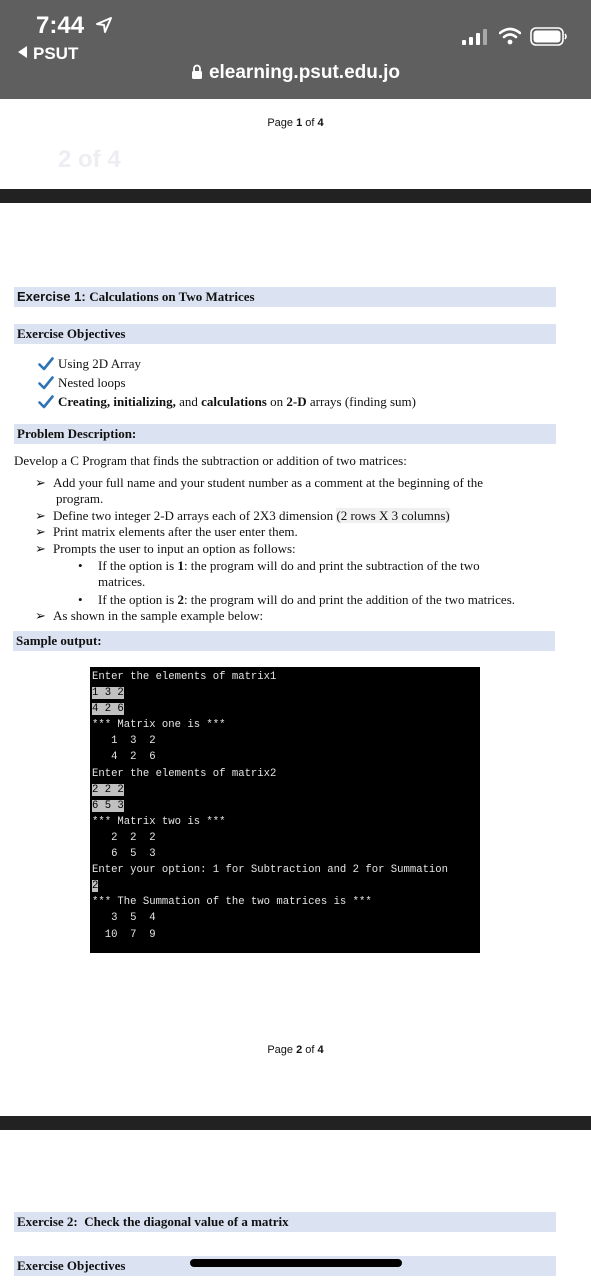  Describe the element at coordinates (80, 498) in the screenshot. I see `step-text-cont: program.` at that location.